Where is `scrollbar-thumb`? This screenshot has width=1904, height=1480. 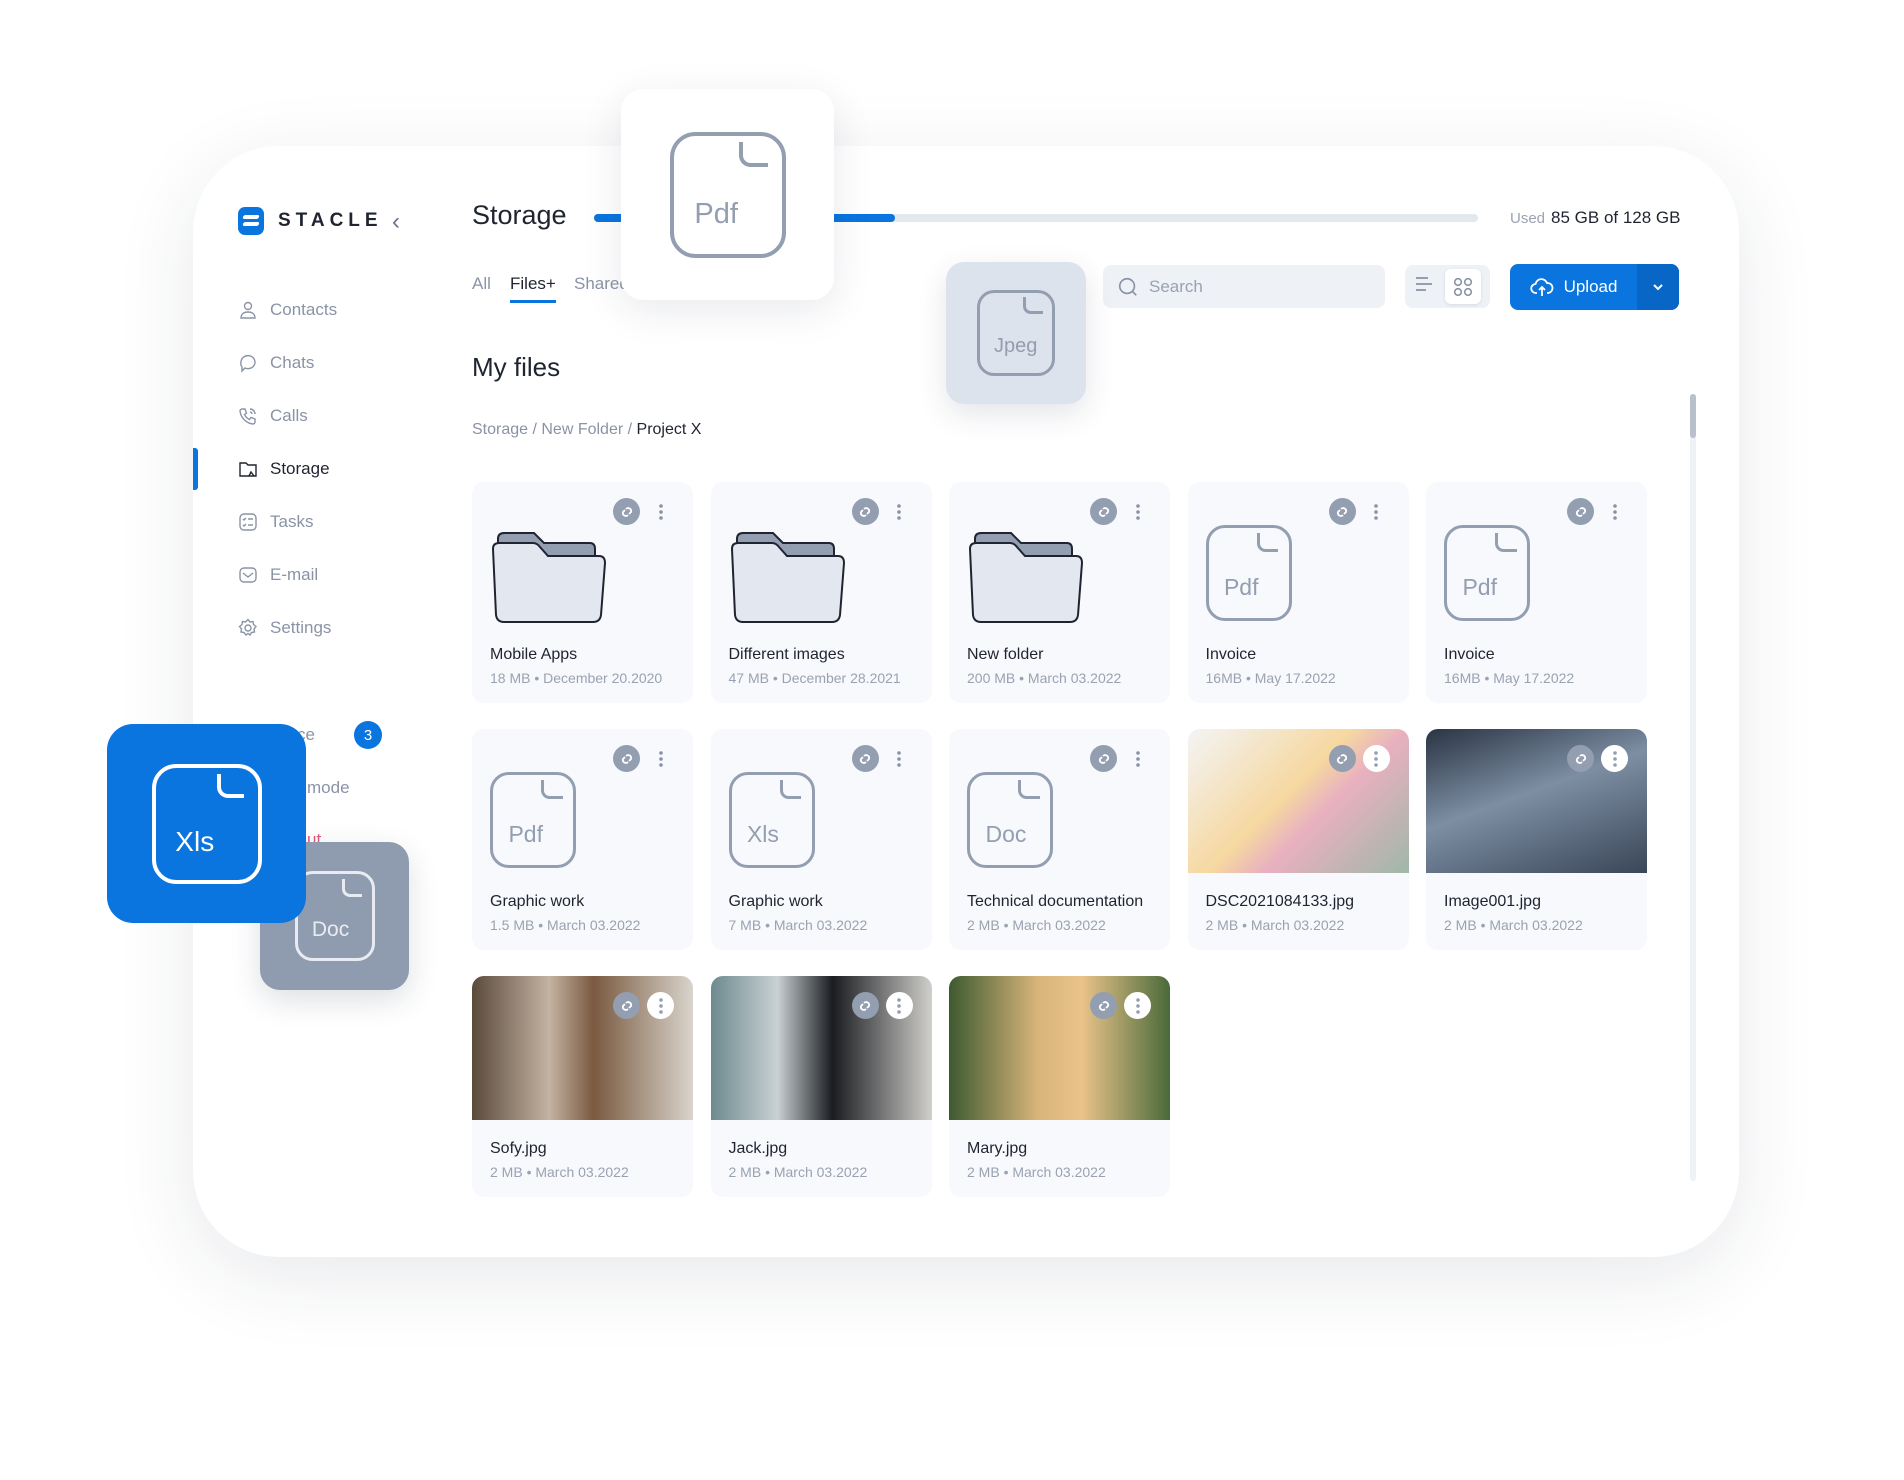 scrollbar-thumb is located at coordinates (1693, 416).